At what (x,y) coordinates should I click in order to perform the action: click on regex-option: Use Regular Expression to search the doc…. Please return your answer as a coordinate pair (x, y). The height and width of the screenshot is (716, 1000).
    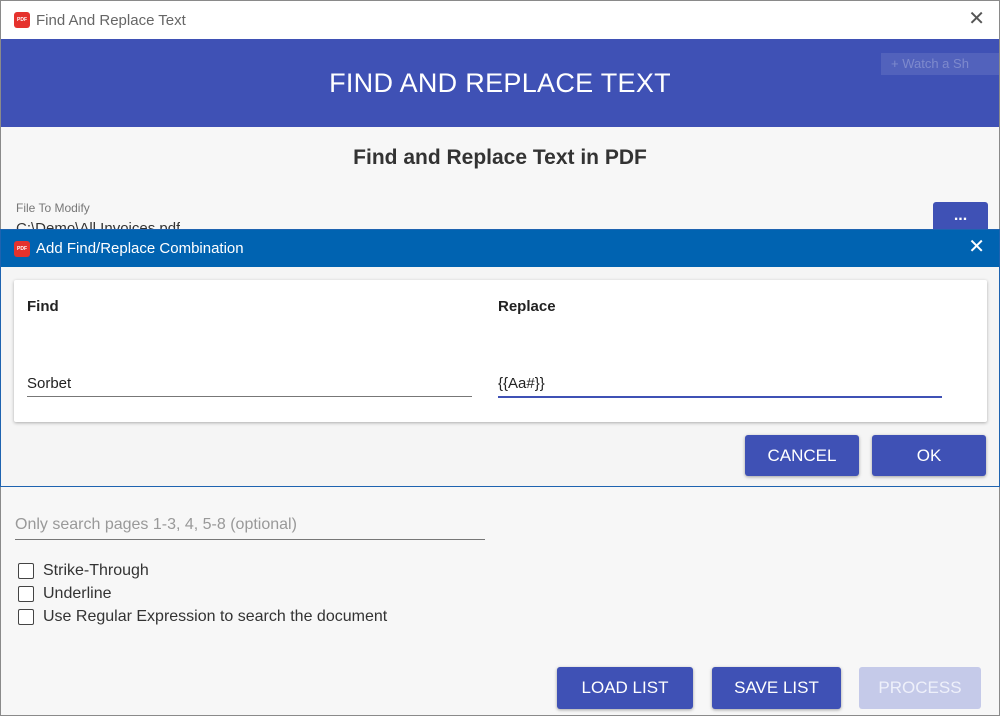
    Looking at the image, I should click on (202, 617).